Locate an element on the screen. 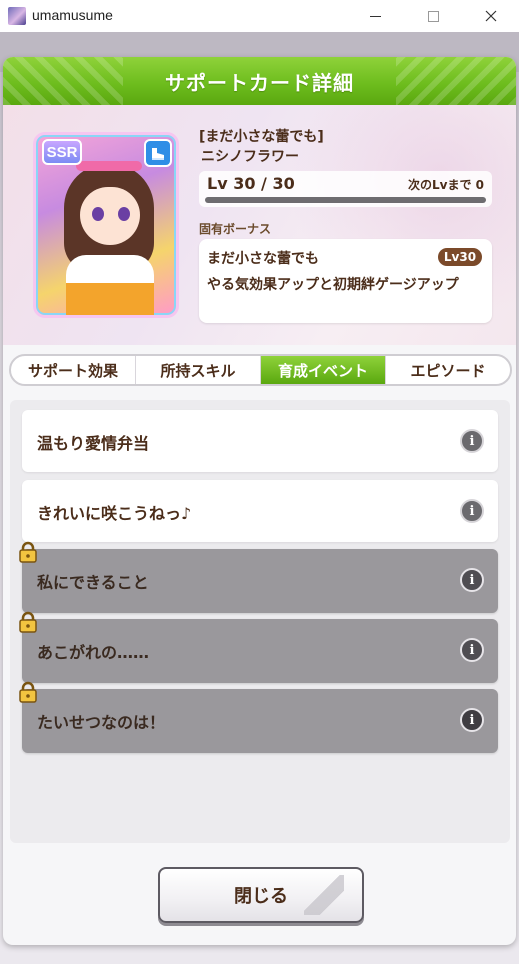 The image size is (519, 964). unique-bonus-description: やる気効果アップと初期絆ゲージアップ is located at coordinates (333, 285).